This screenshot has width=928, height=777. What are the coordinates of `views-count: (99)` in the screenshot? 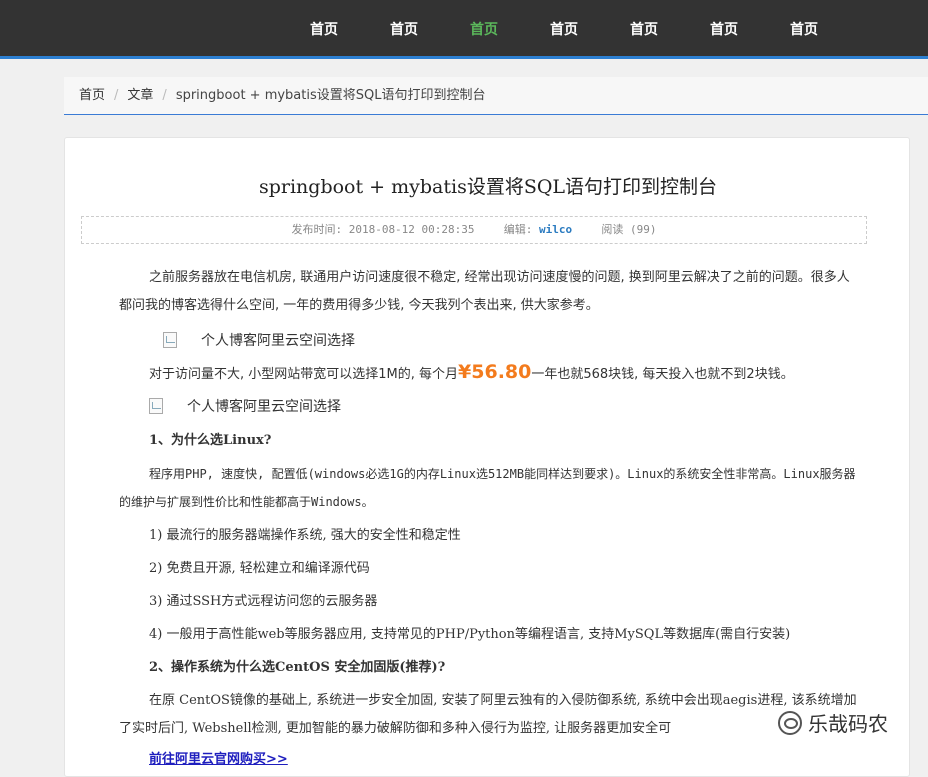 It's located at (643, 229).